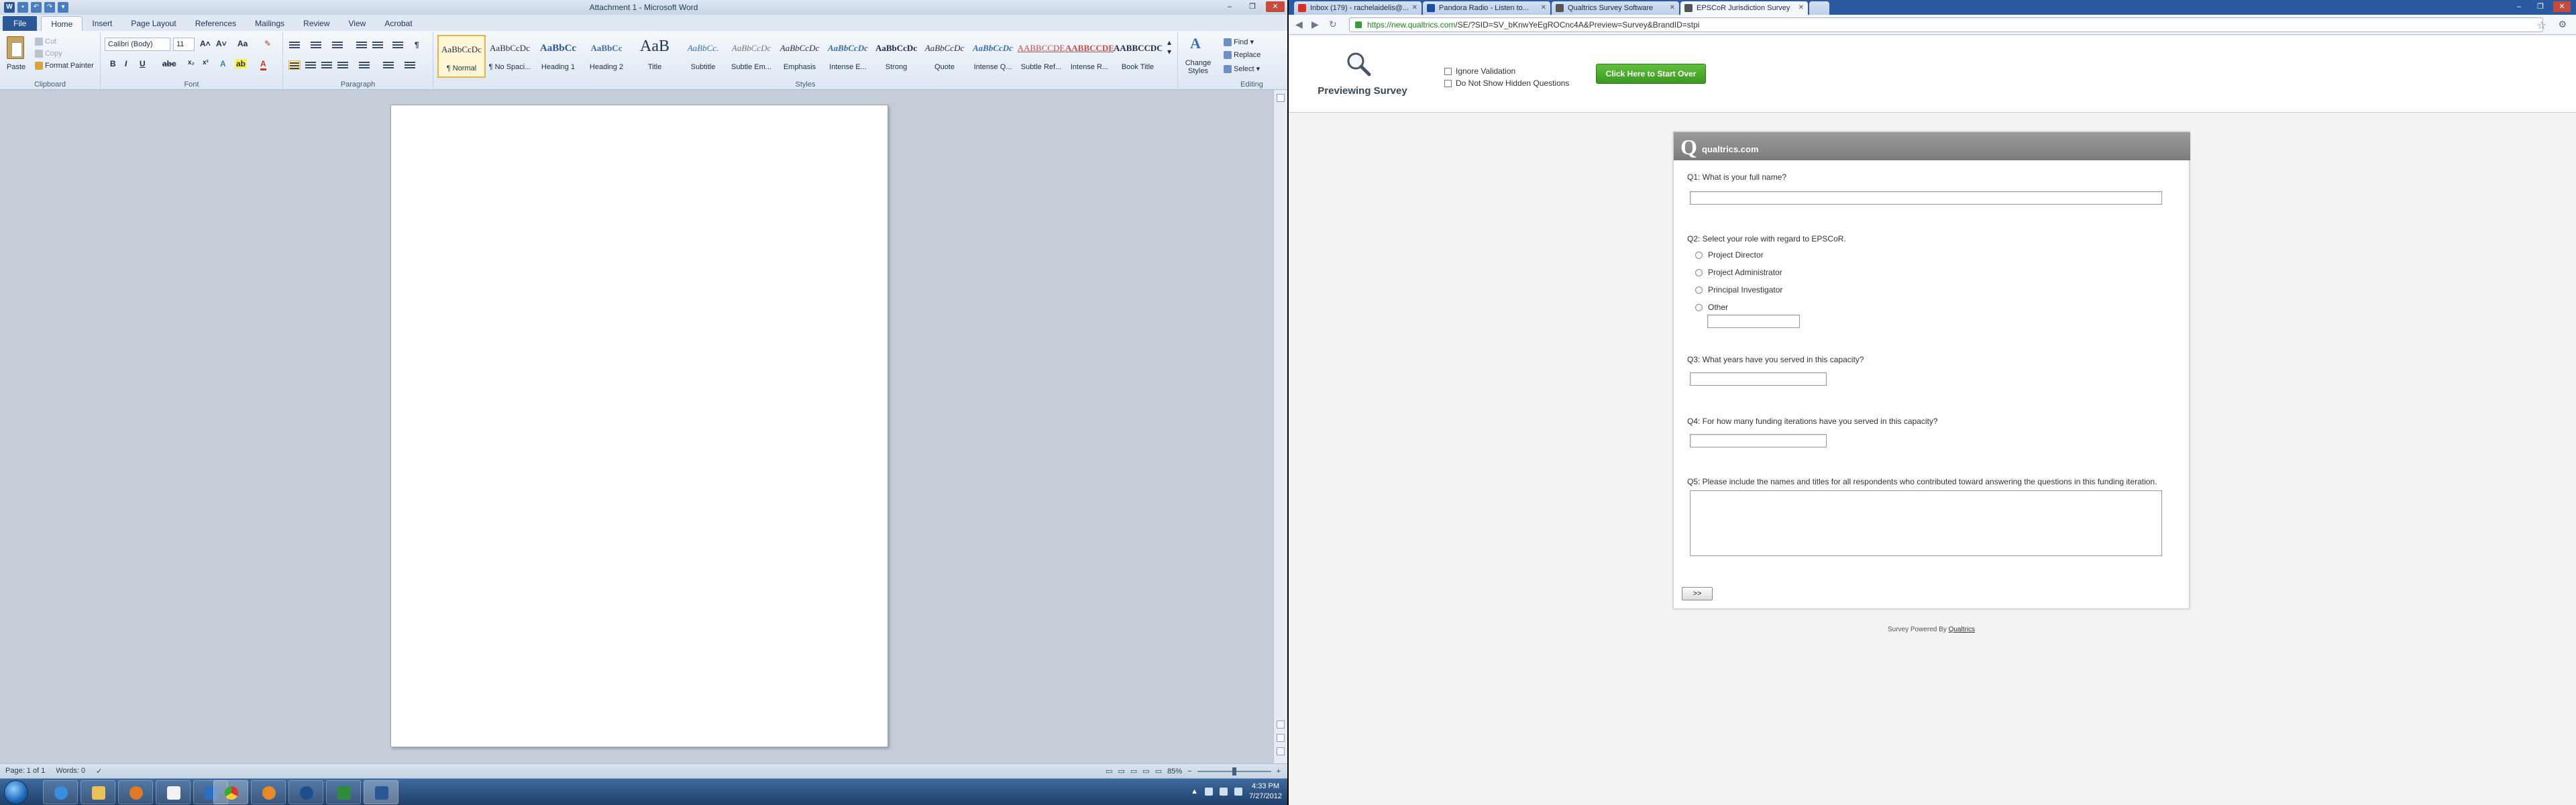 The image size is (2576, 805). What do you see at coordinates (267, 43) in the screenshot?
I see `clear-formatting-icon: ✎` at bounding box center [267, 43].